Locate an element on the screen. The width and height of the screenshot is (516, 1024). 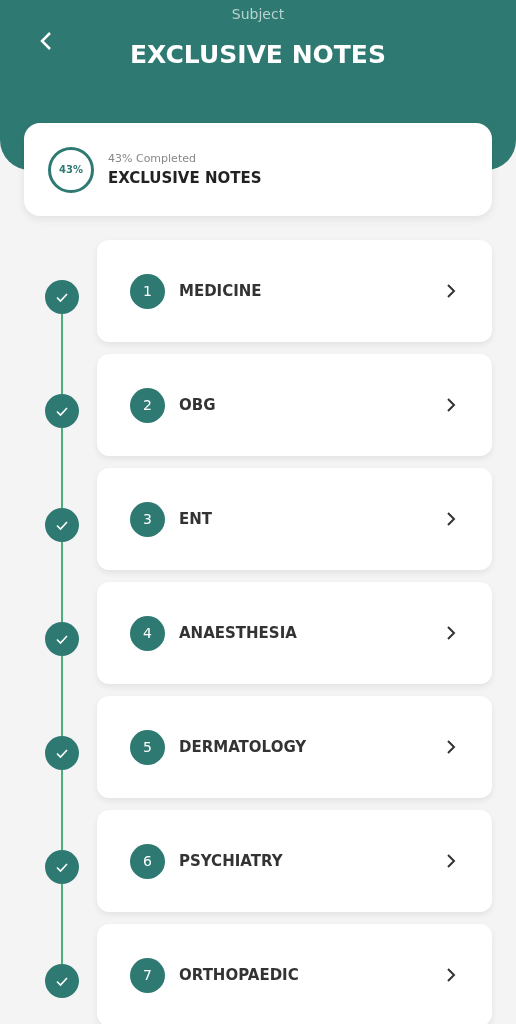
page-title: EXCLUSIVE NOTES is located at coordinates (258, 54).